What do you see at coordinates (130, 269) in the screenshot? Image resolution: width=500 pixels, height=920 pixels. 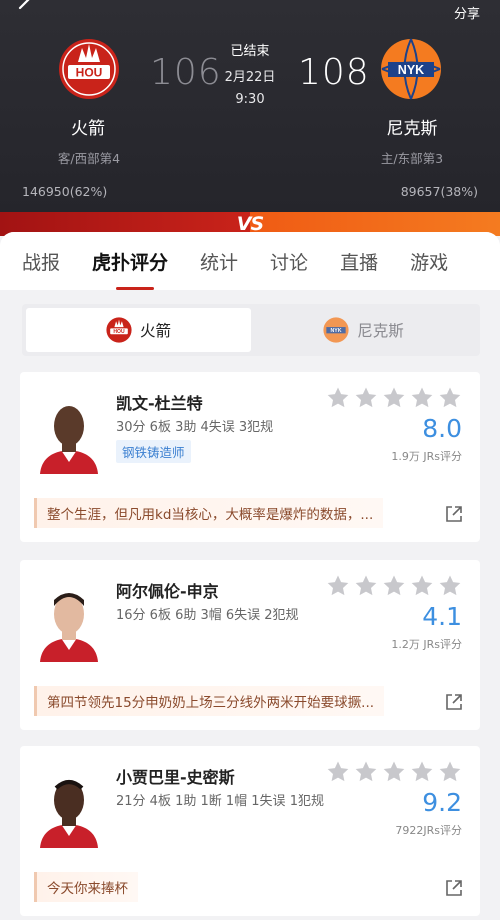 I see `tab-hupu-rating: 虎扑评分` at bounding box center [130, 269].